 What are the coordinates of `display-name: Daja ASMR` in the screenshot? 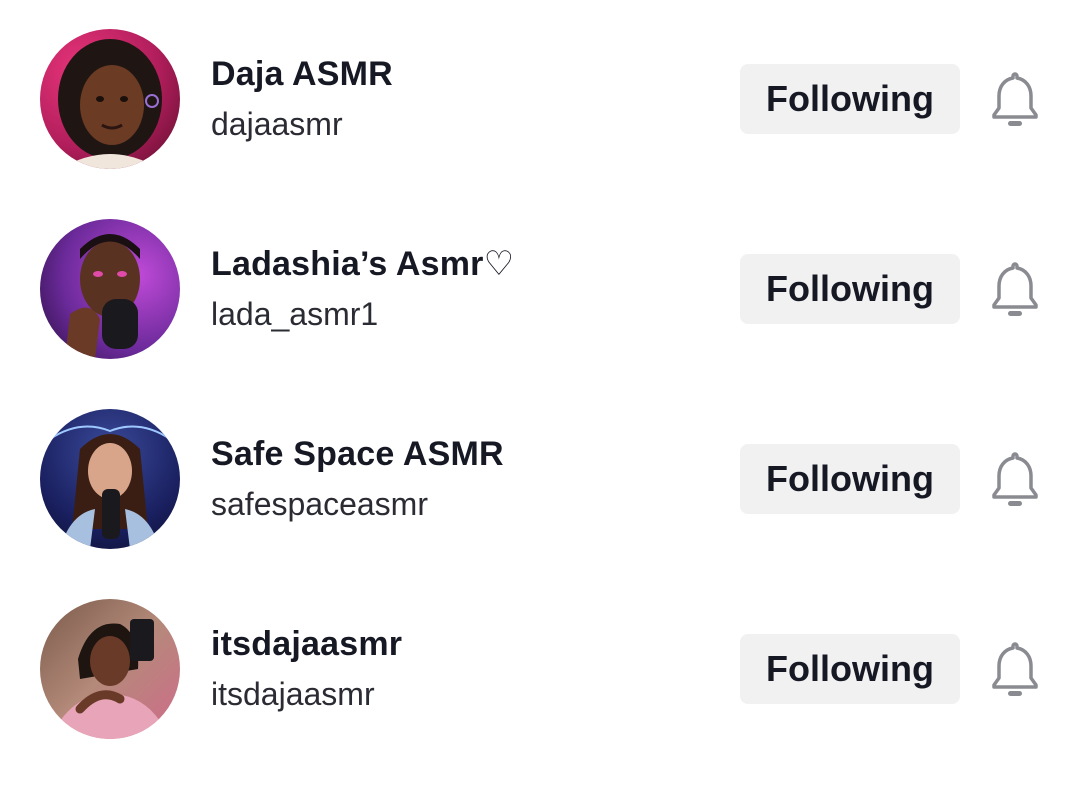 It's located at (302, 74).